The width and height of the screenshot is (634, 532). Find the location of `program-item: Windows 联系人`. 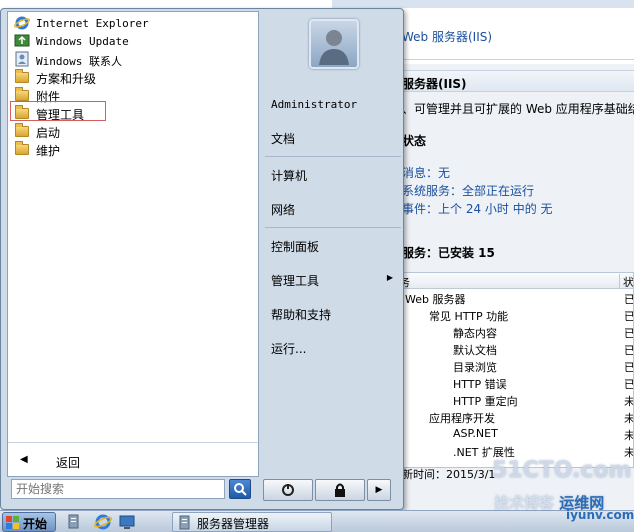

program-item: Windows 联系人 is located at coordinates (134, 59).